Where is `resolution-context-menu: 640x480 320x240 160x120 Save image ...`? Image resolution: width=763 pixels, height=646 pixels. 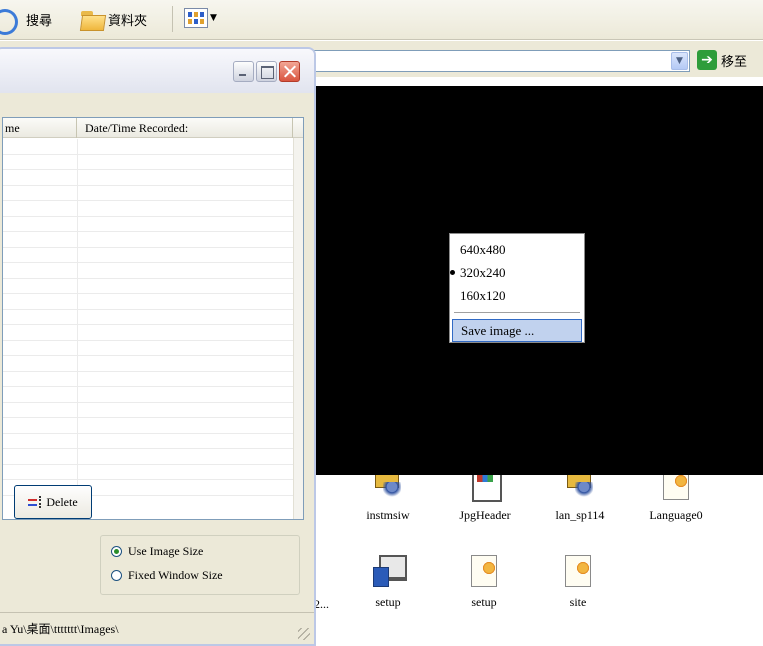 resolution-context-menu: 640x480 320x240 160x120 Save image ... is located at coordinates (517, 288).